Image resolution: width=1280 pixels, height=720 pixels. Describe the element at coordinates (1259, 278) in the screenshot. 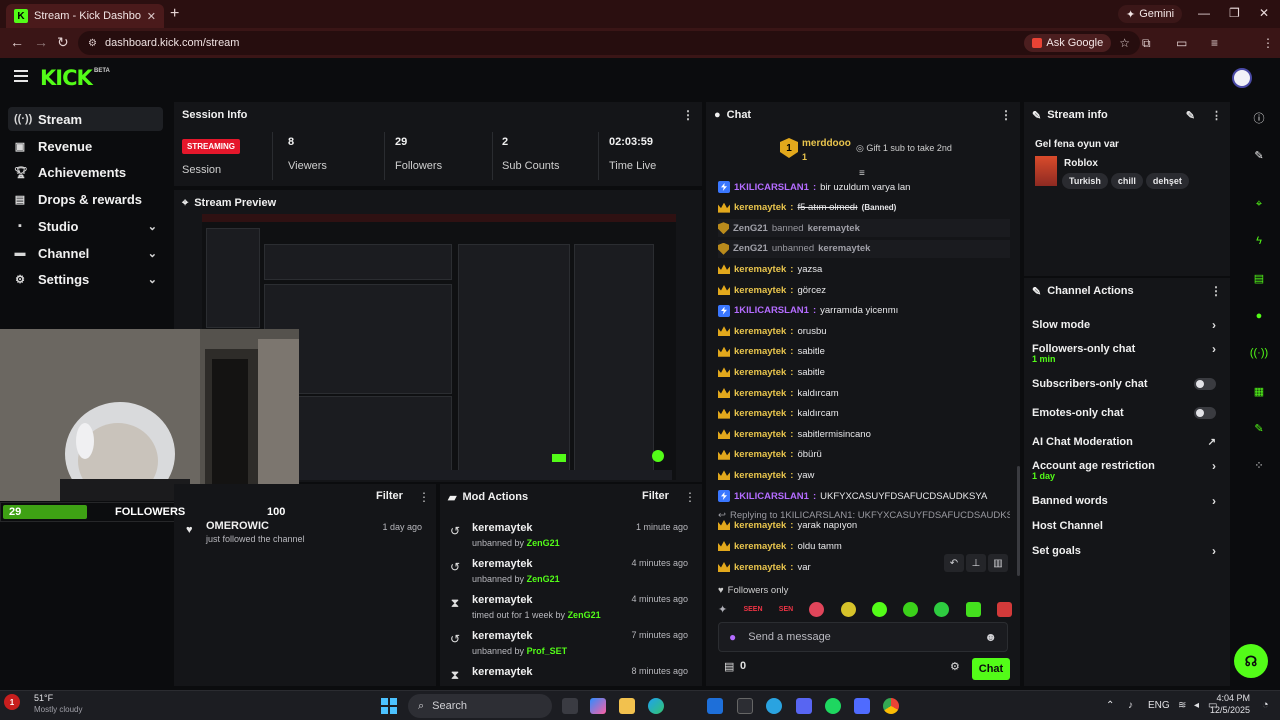

I see `notes-icon: ▤` at that location.